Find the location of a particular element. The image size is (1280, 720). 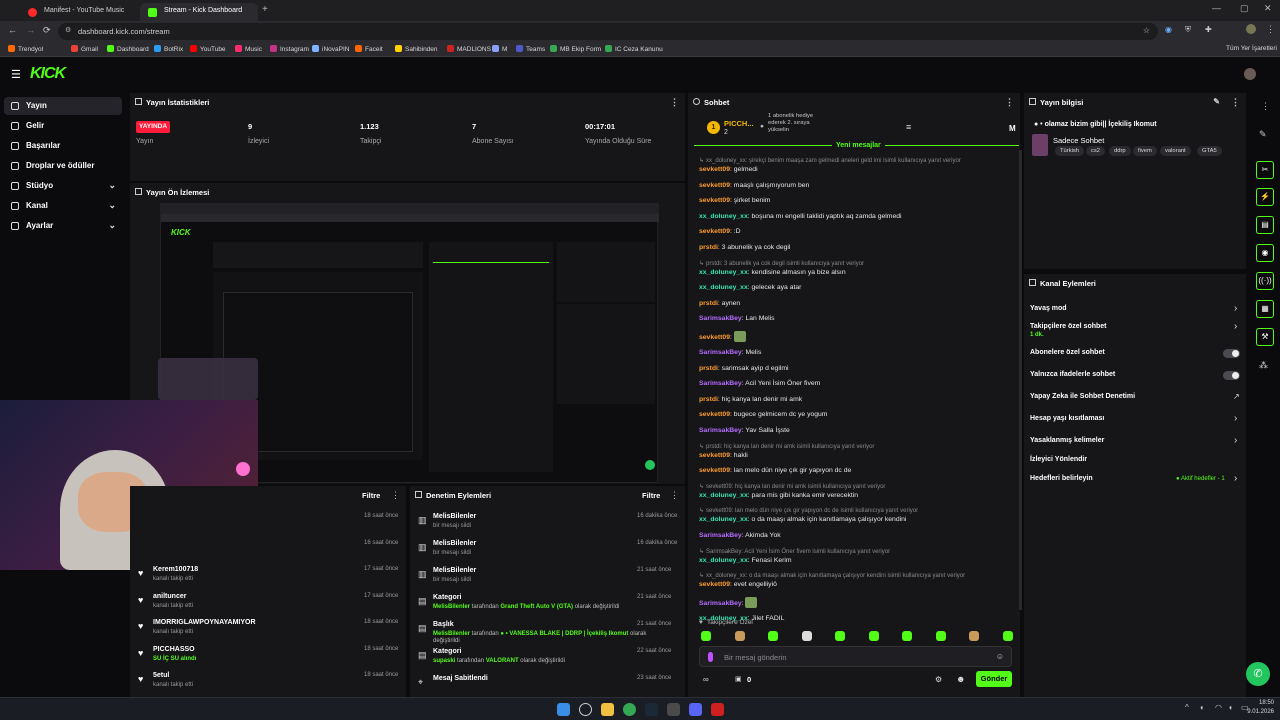

profile-avatar is located at coordinates (1251, 29).